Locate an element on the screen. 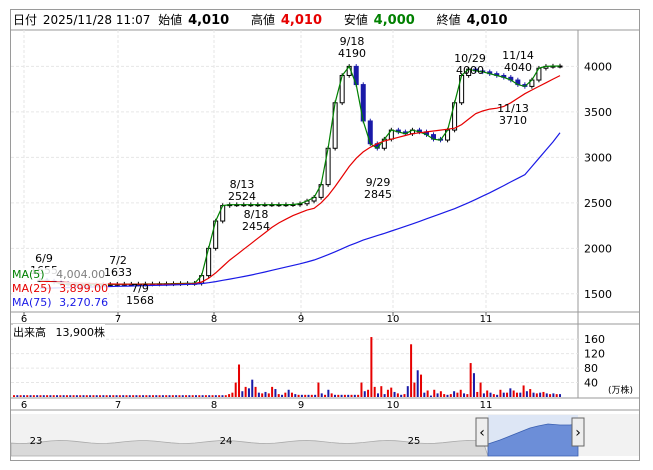 The height and width of the screenshot is (470, 653). annotation-value: 2845 is located at coordinates (378, 194).